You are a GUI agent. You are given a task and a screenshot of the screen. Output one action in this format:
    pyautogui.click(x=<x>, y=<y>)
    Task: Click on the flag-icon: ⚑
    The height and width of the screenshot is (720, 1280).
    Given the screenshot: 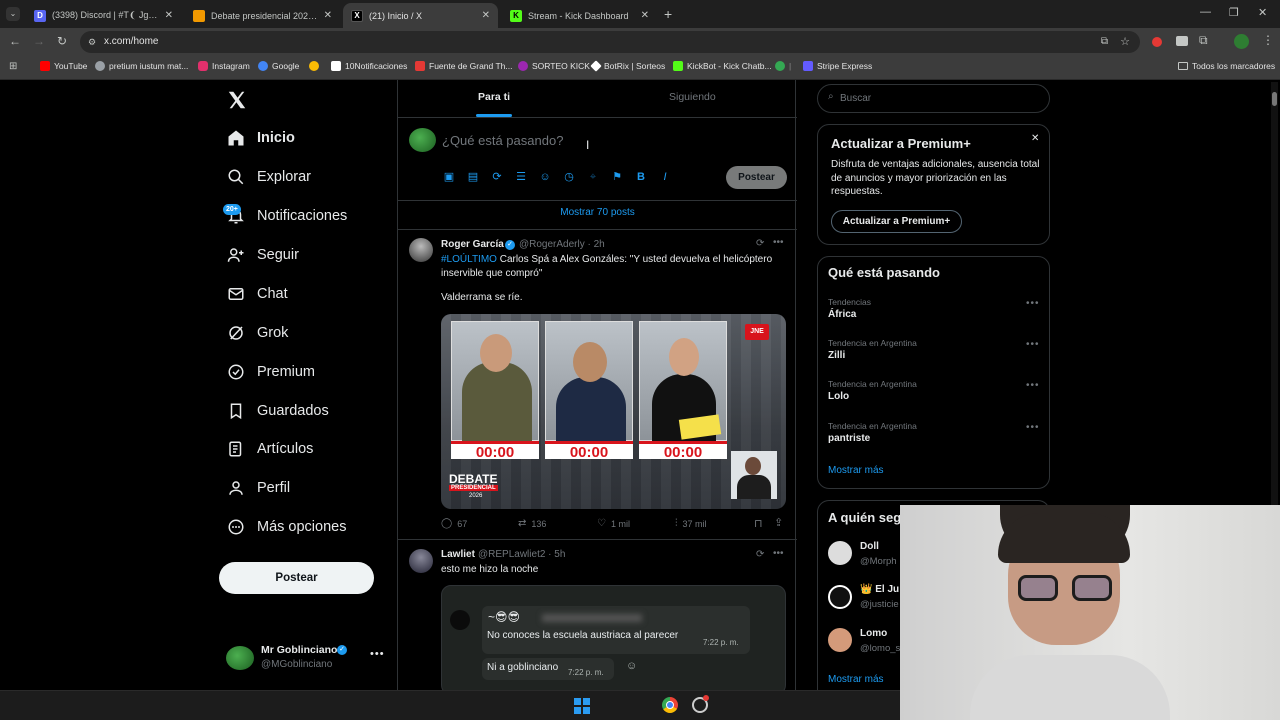 What is the action you would take?
    pyautogui.click(x=617, y=177)
    